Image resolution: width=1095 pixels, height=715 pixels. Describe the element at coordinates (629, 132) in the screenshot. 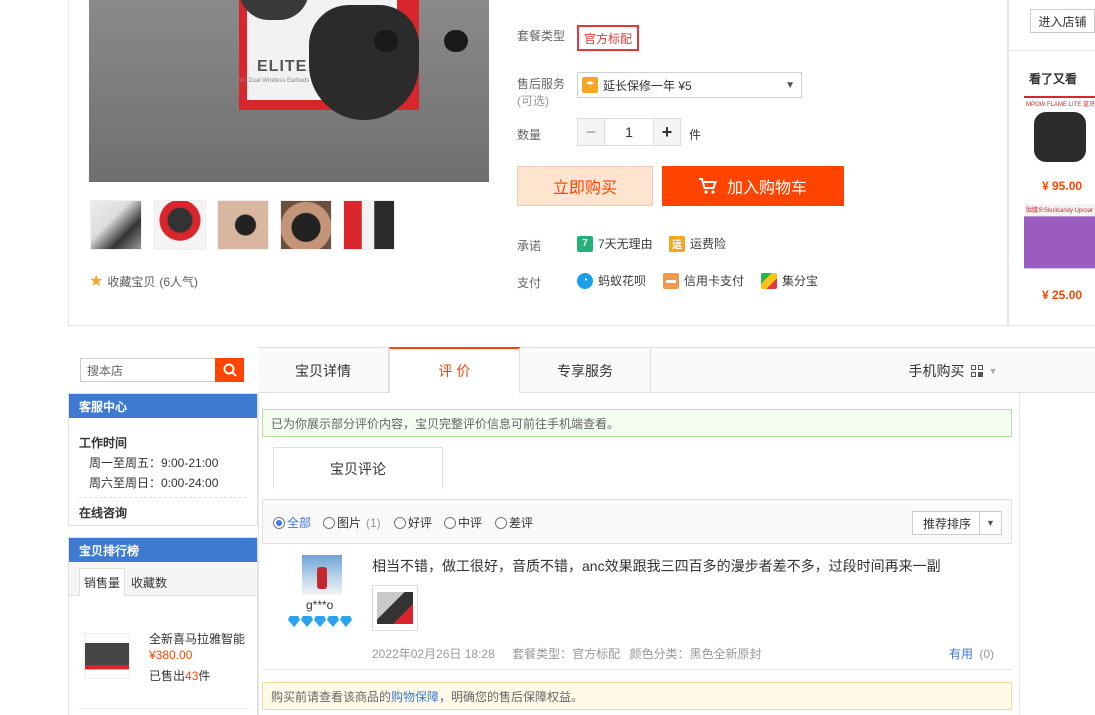

I see `quantity-input: 1` at that location.